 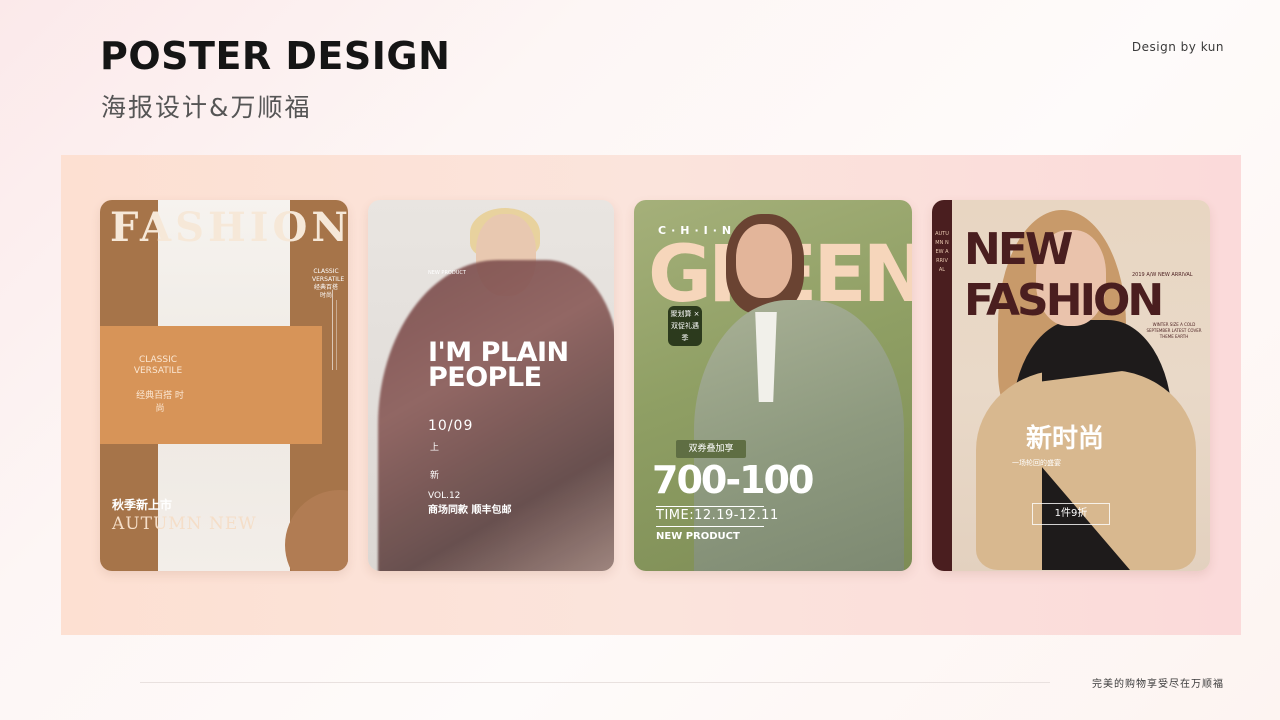 I want to click on discount-button: 1件9折, so click(x=1071, y=514).